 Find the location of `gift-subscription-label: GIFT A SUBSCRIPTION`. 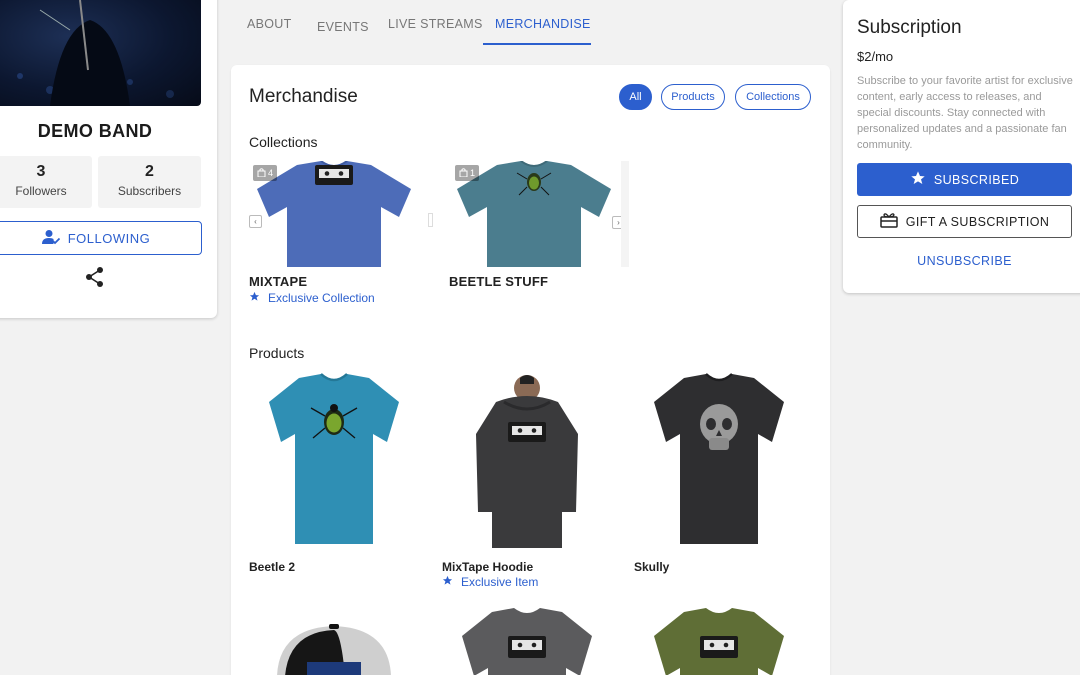

gift-subscription-label: GIFT A SUBSCRIPTION is located at coordinates (977, 221).